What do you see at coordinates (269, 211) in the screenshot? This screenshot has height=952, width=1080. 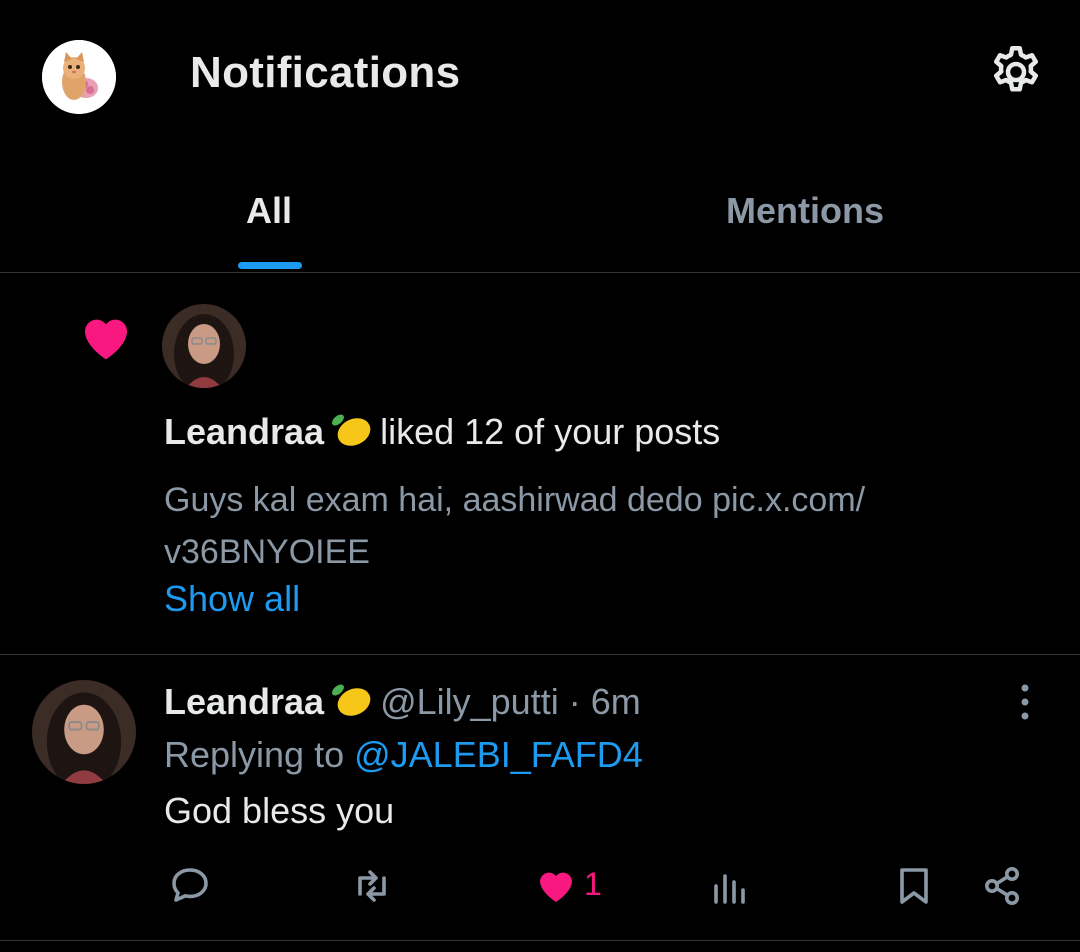 I see `tab-all: All` at bounding box center [269, 211].